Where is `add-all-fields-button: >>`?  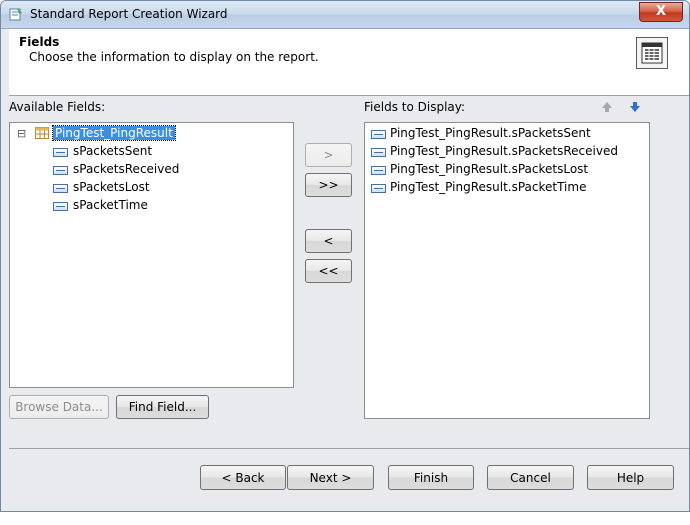
add-all-fields-button: >> is located at coordinates (328, 185).